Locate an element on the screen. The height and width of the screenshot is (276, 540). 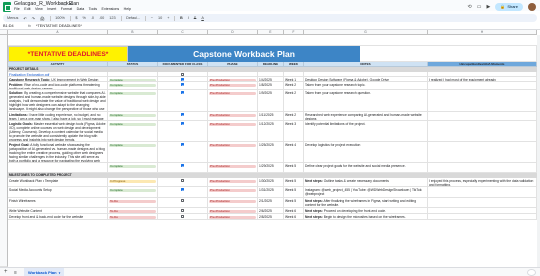
detail-row-6-cell-hiccups is located at coordinates (482, 152).